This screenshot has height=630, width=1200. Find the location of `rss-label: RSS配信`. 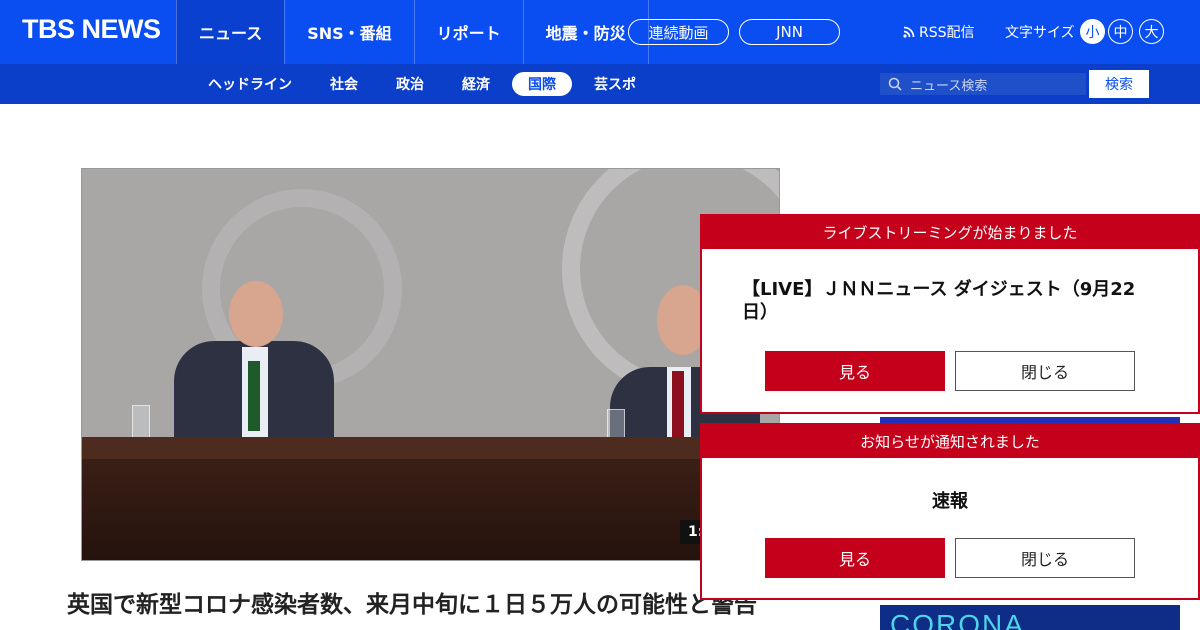

rss-label: RSS配信 is located at coordinates (947, 33).